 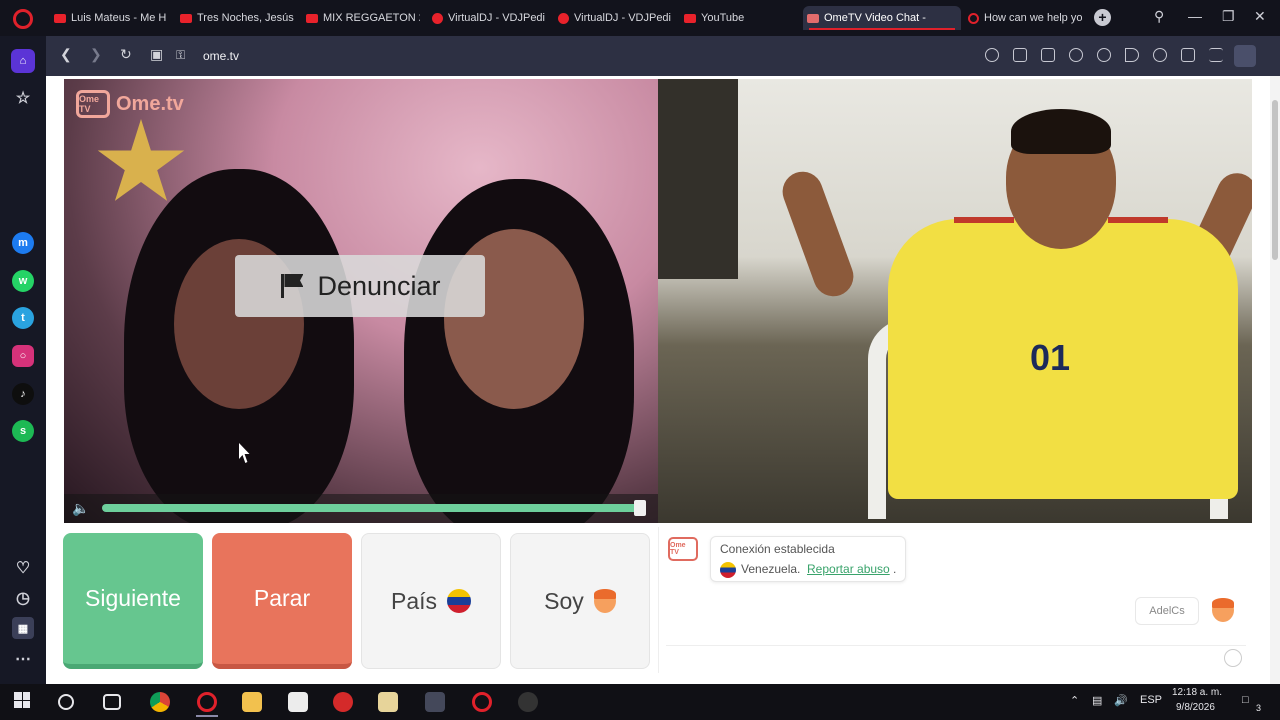 What do you see at coordinates (66, 702) in the screenshot?
I see `search-icon` at bounding box center [66, 702].